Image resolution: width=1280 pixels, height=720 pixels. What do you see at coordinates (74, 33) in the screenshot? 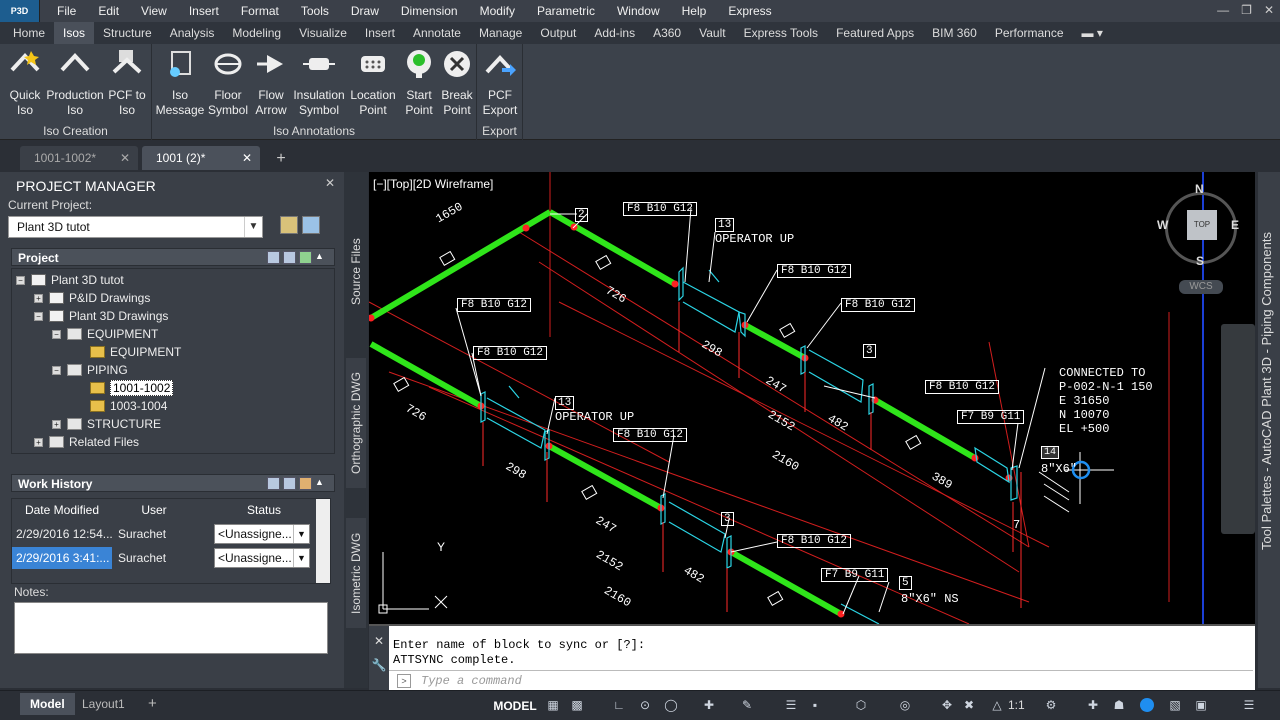
I see `tab-isos: Isos` at bounding box center [74, 33].